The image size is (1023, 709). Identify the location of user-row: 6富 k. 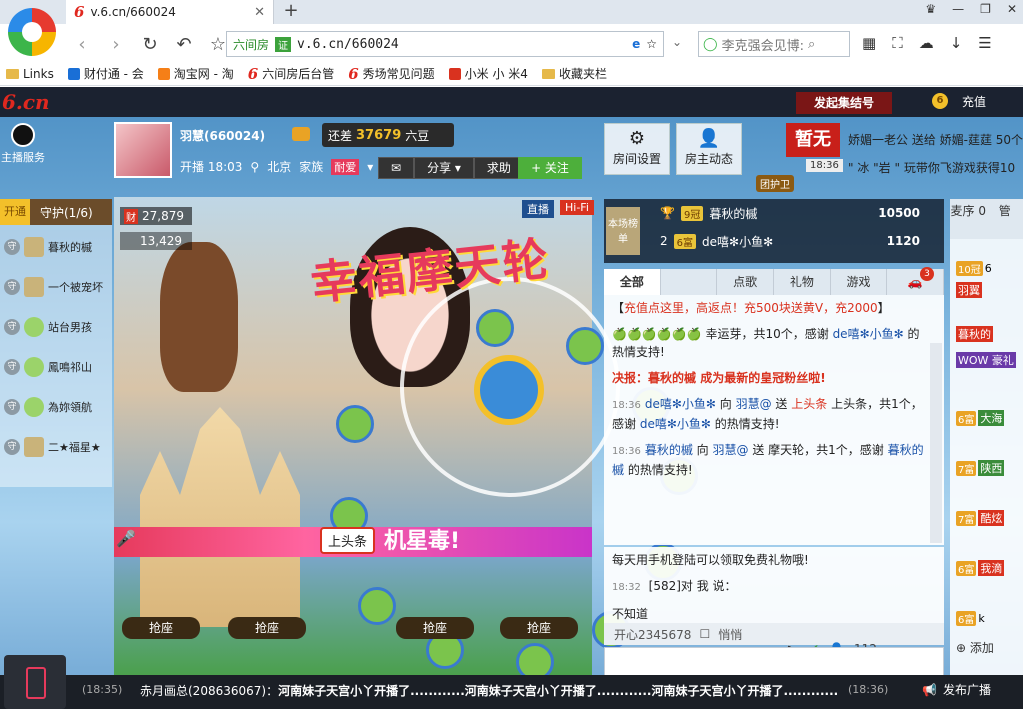
(989, 618).